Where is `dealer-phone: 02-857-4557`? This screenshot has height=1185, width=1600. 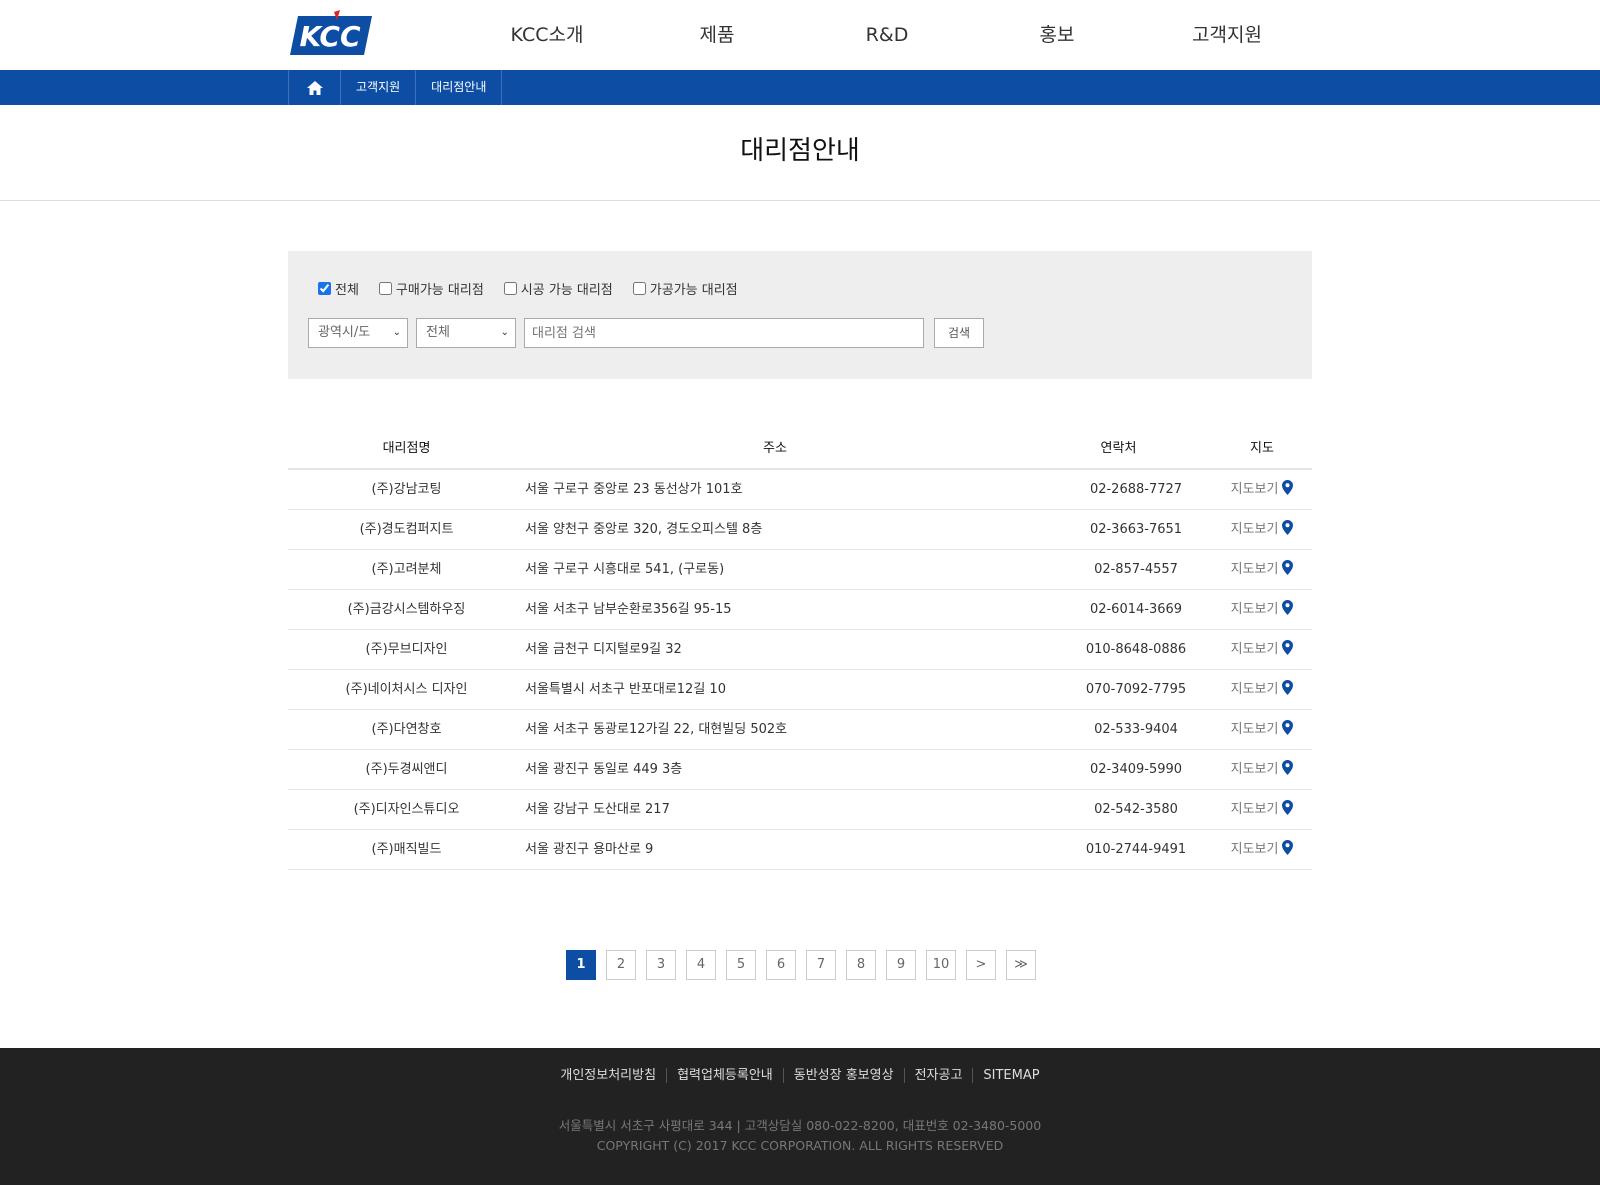 dealer-phone: 02-857-4557 is located at coordinates (1136, 569).